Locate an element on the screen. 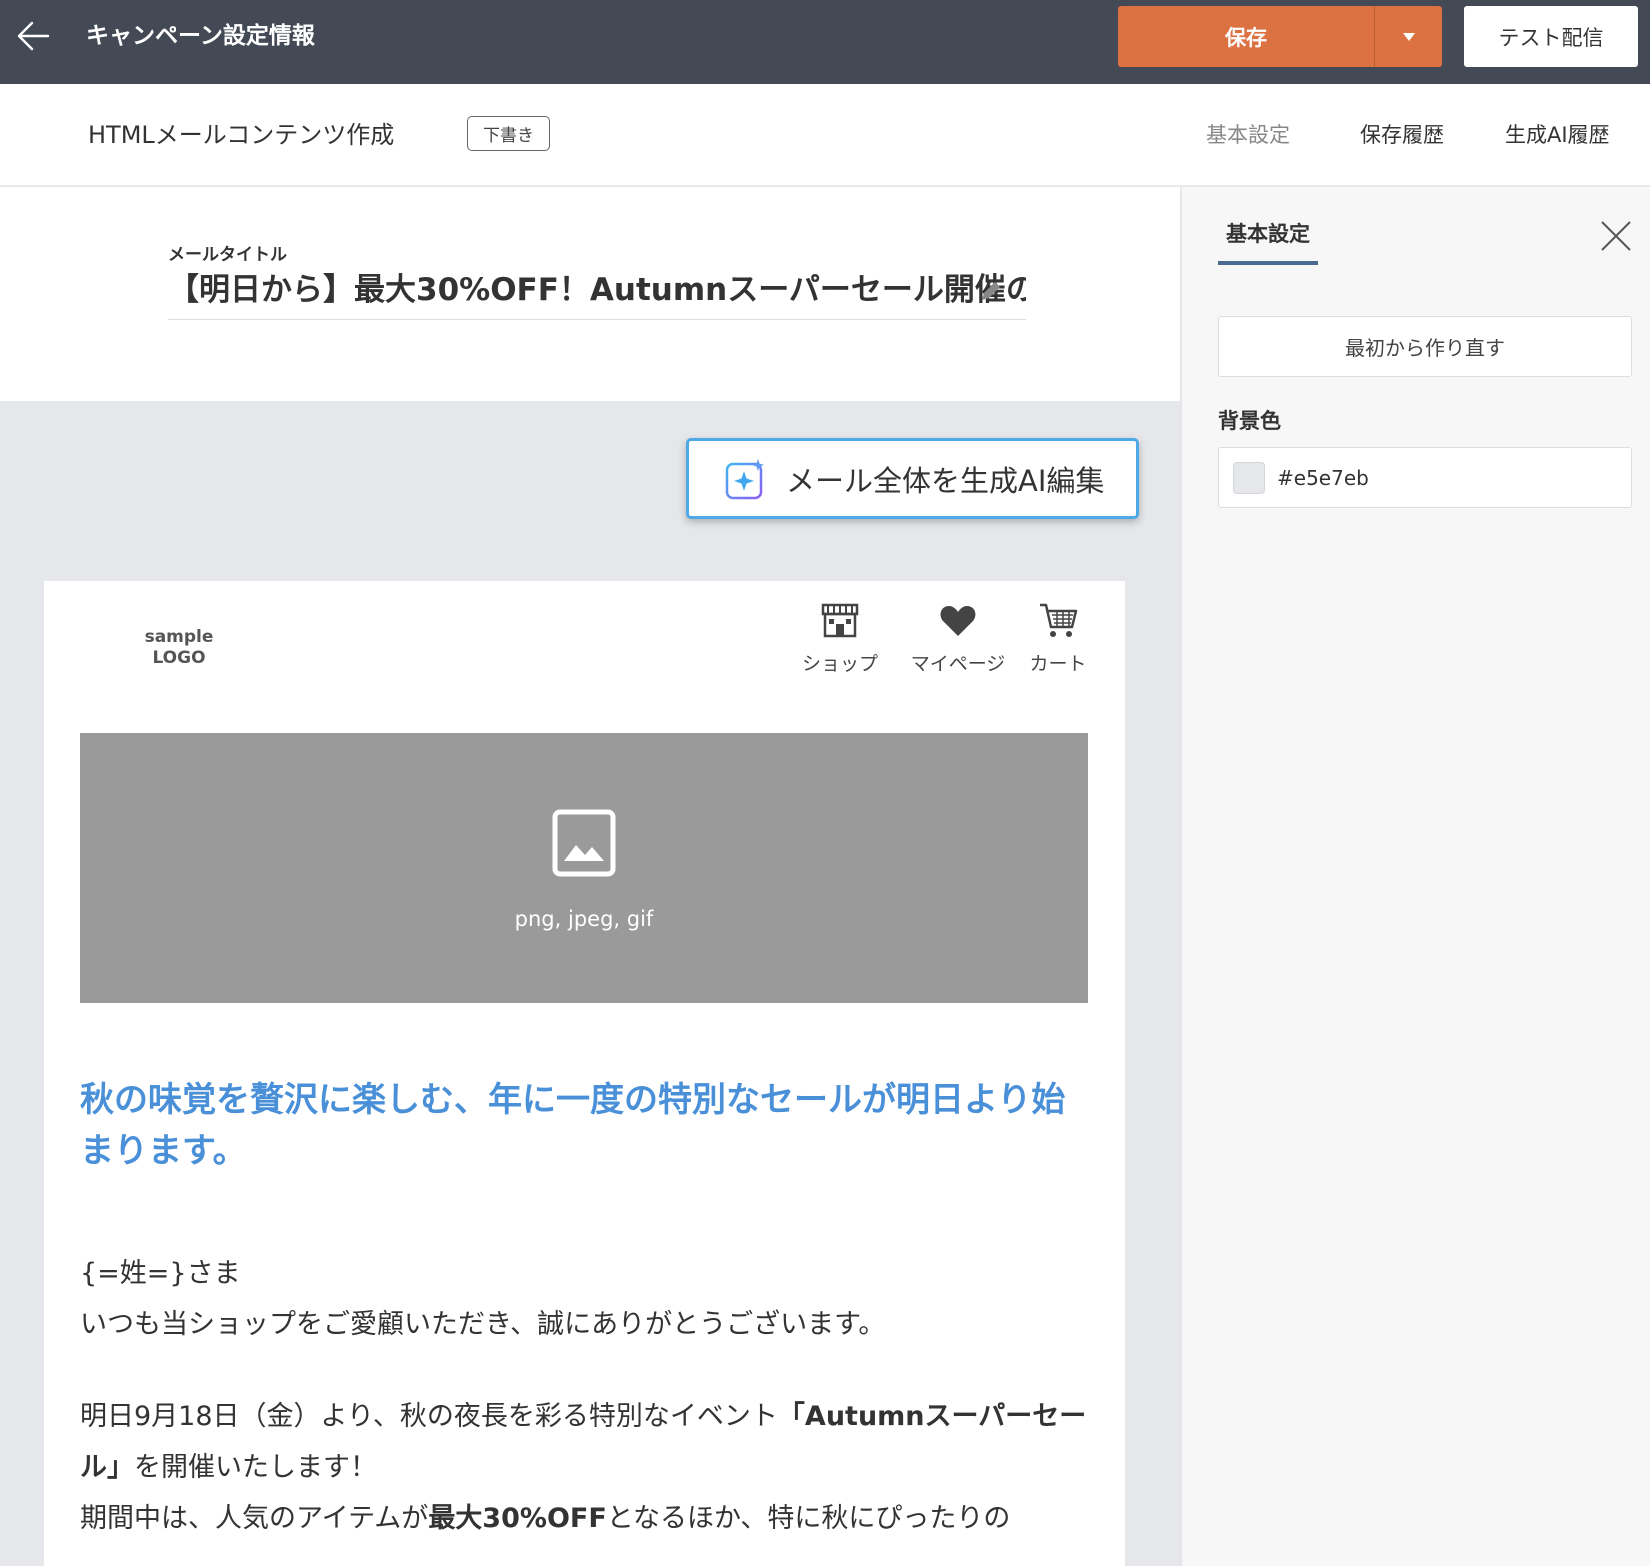 Image resolution: width=1650 pixels, height=1566 pixels. mail-title-input: 【明日から】最大30%OFF！Autumnスーパーセール開催の is located at coordinates (597, 290).